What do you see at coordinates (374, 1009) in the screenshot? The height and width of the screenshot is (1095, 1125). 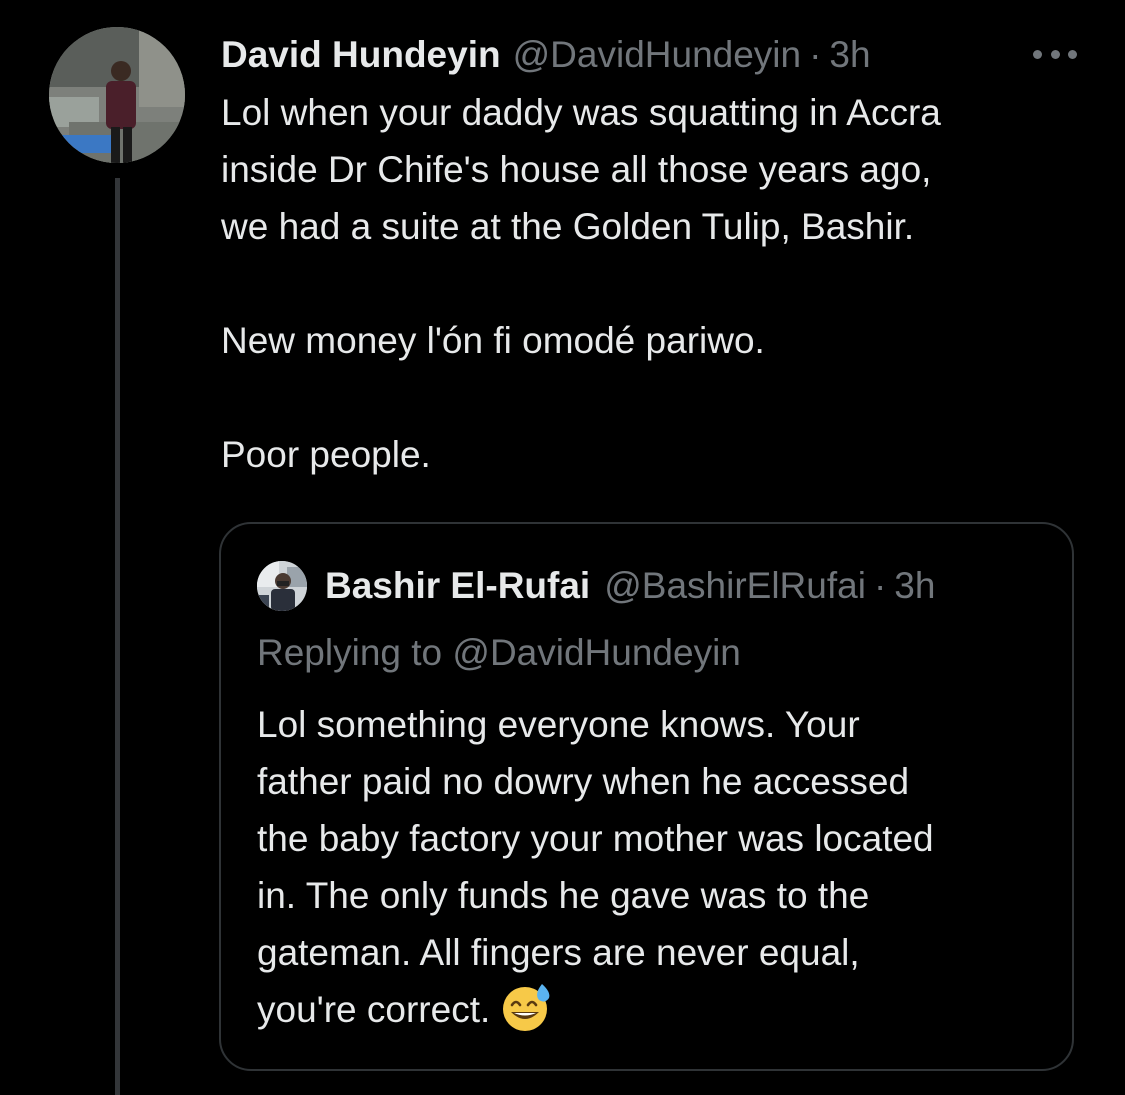 I see `quoted-text-line: you're correct.` at bounding box center [374, 1009].